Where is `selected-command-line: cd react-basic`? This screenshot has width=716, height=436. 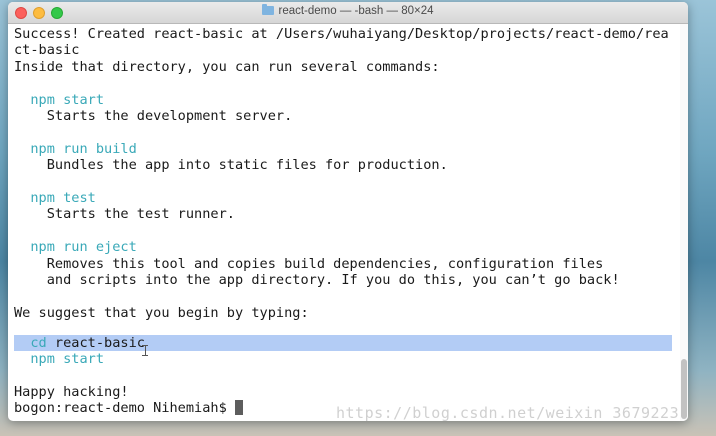
selected-command-line: cd react-basic is located at coordinates (79, 343).